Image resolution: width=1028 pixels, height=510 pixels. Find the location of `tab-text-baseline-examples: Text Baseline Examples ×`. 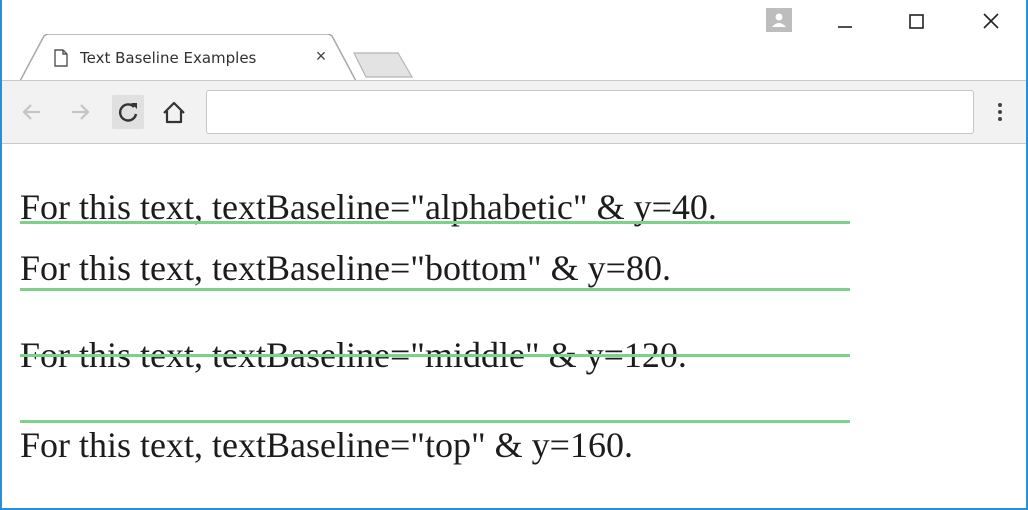

tab-text-baseline-examples: Text Baseline Examples × is located at coordinates (188, 58).